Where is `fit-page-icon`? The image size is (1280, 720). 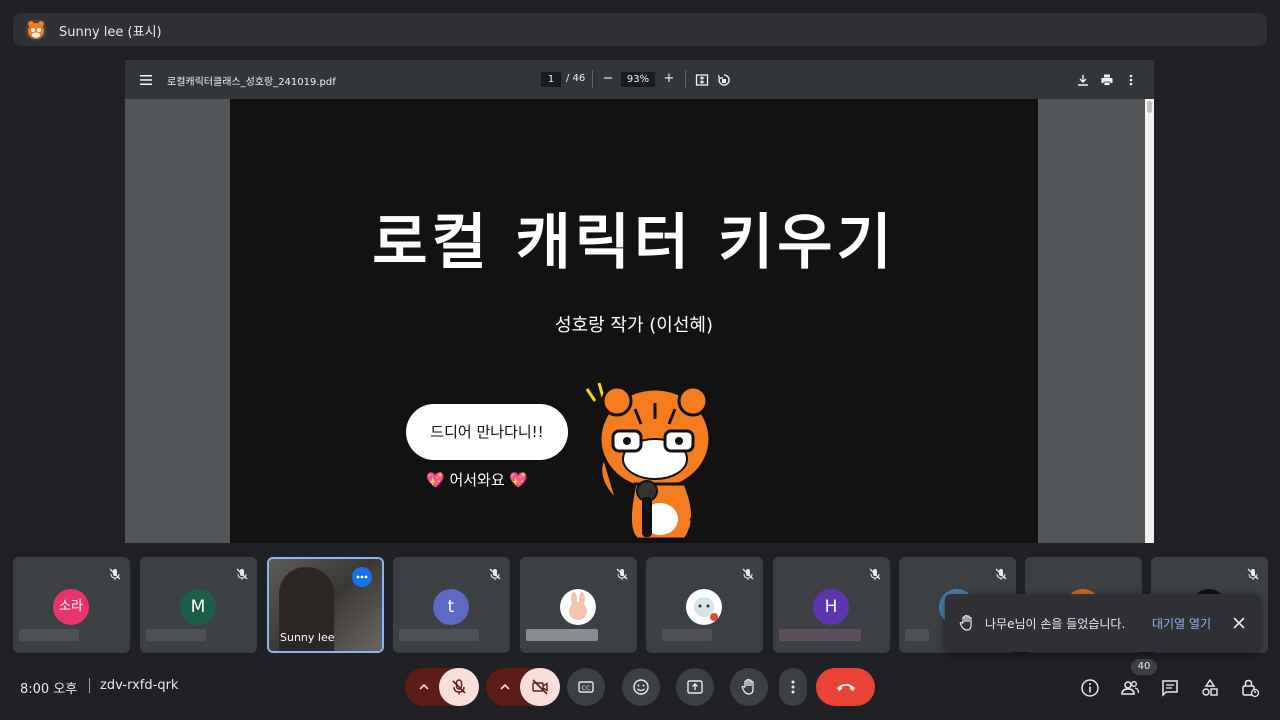 fit-page-icon is located at coordinates (702, 79).